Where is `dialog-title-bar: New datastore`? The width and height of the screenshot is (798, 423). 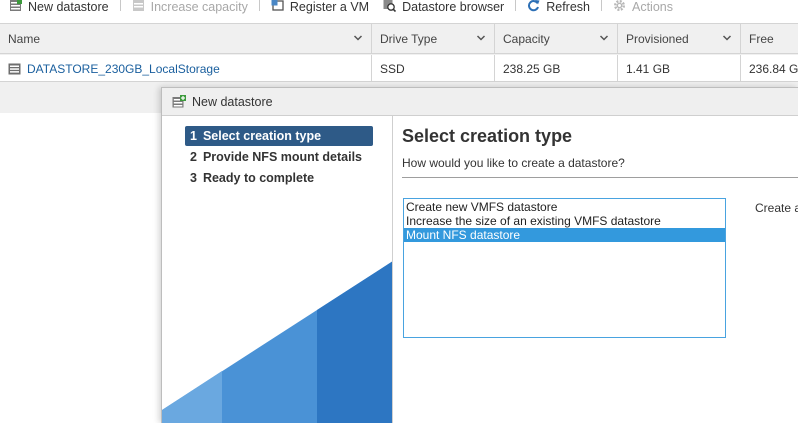 dialog-title-bar: New datastore is located at coordinates (480, 102).